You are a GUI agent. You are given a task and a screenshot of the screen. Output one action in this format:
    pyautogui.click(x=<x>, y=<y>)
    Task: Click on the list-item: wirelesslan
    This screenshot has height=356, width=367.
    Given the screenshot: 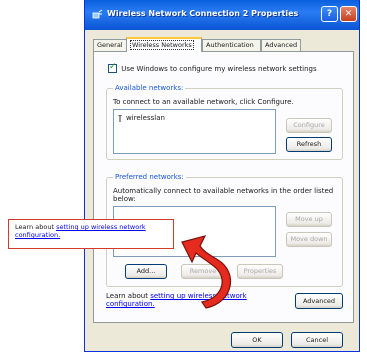 What is the action you would take?
    pyautogui.click(x=141, y=118)
    